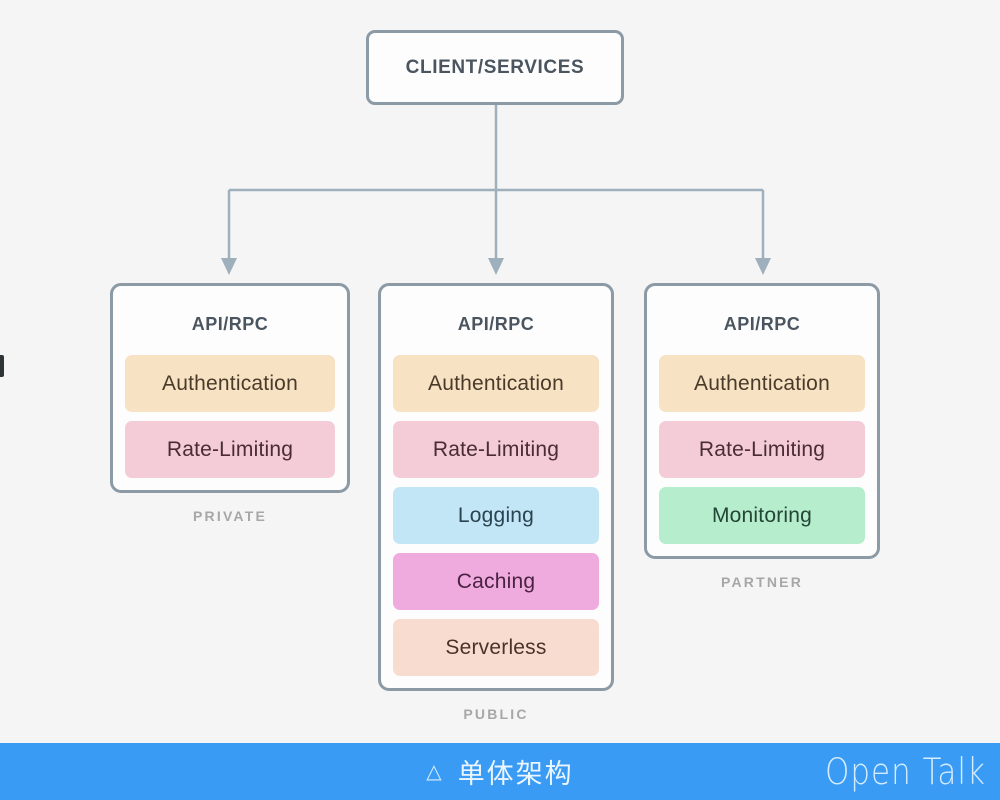 The image size is (1000, 800). What do you see at coordinates (496, 714) in the screenshot?
I see `caption-public: PUBLIC` at bounding box center [496, 714].